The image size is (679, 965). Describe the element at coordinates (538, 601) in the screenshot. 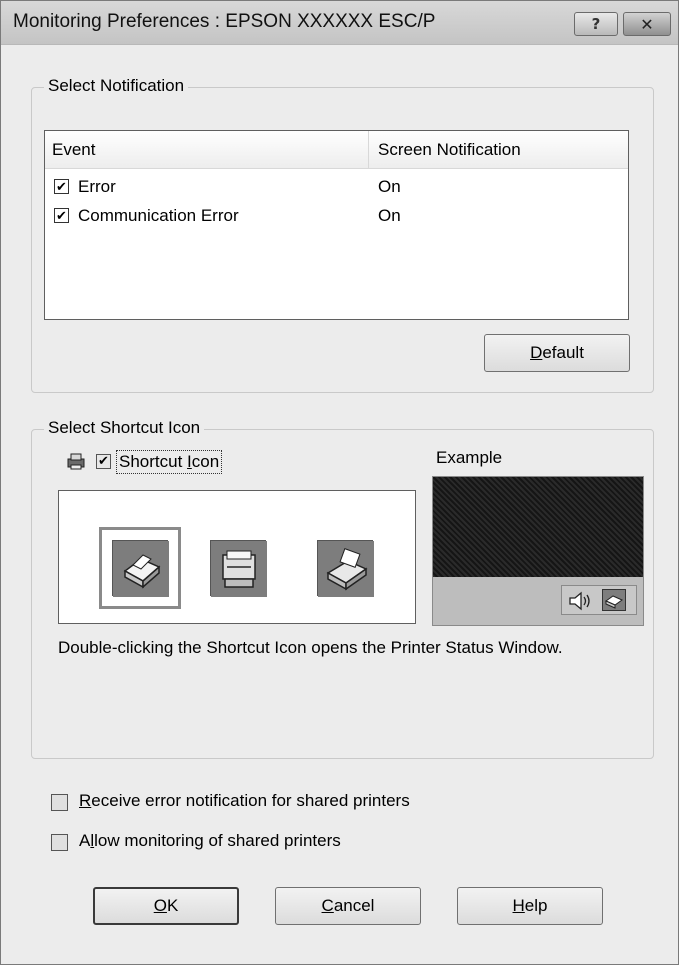

I see `example-taskbar` at that location.